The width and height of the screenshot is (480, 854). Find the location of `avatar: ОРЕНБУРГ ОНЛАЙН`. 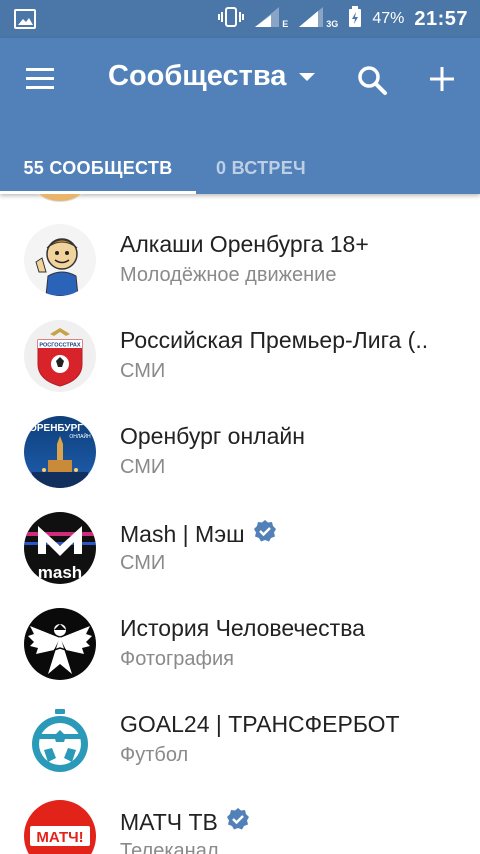

avatar: ОРЕНБУРГ ОНЛАЙН is located at coordinates (60, 452).